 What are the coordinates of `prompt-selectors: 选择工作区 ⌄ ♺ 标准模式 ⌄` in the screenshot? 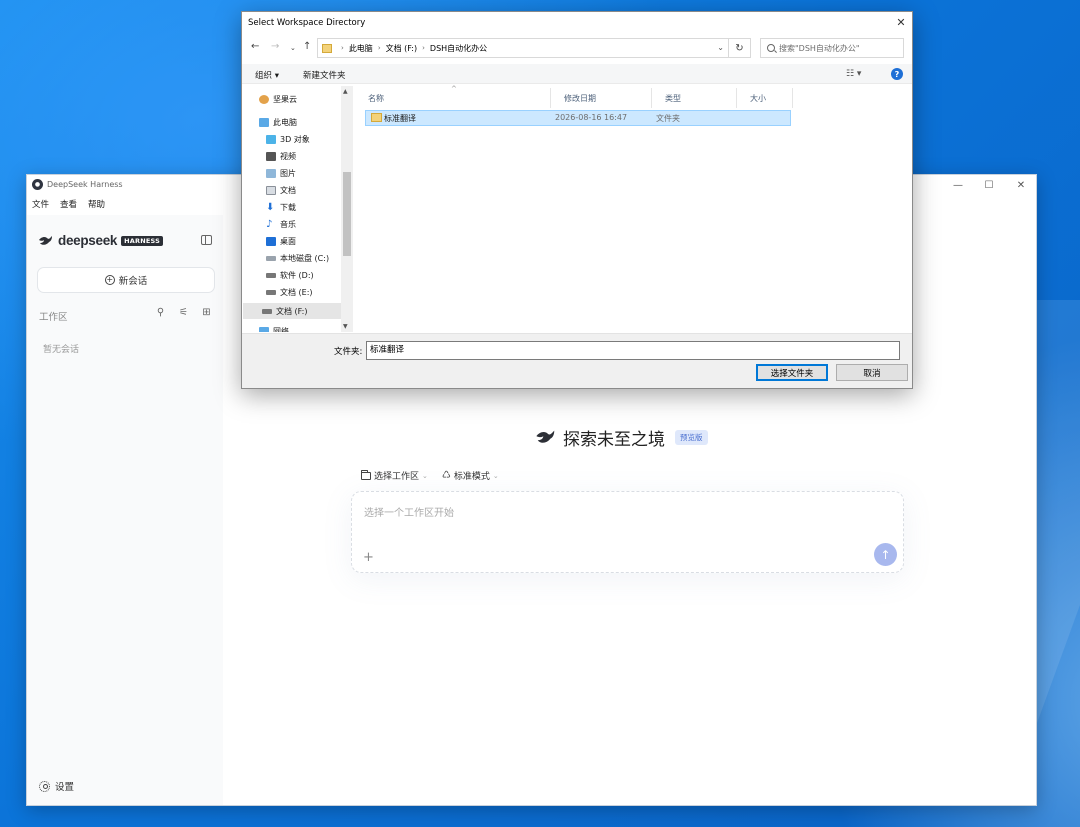 It's located at (430, 475).